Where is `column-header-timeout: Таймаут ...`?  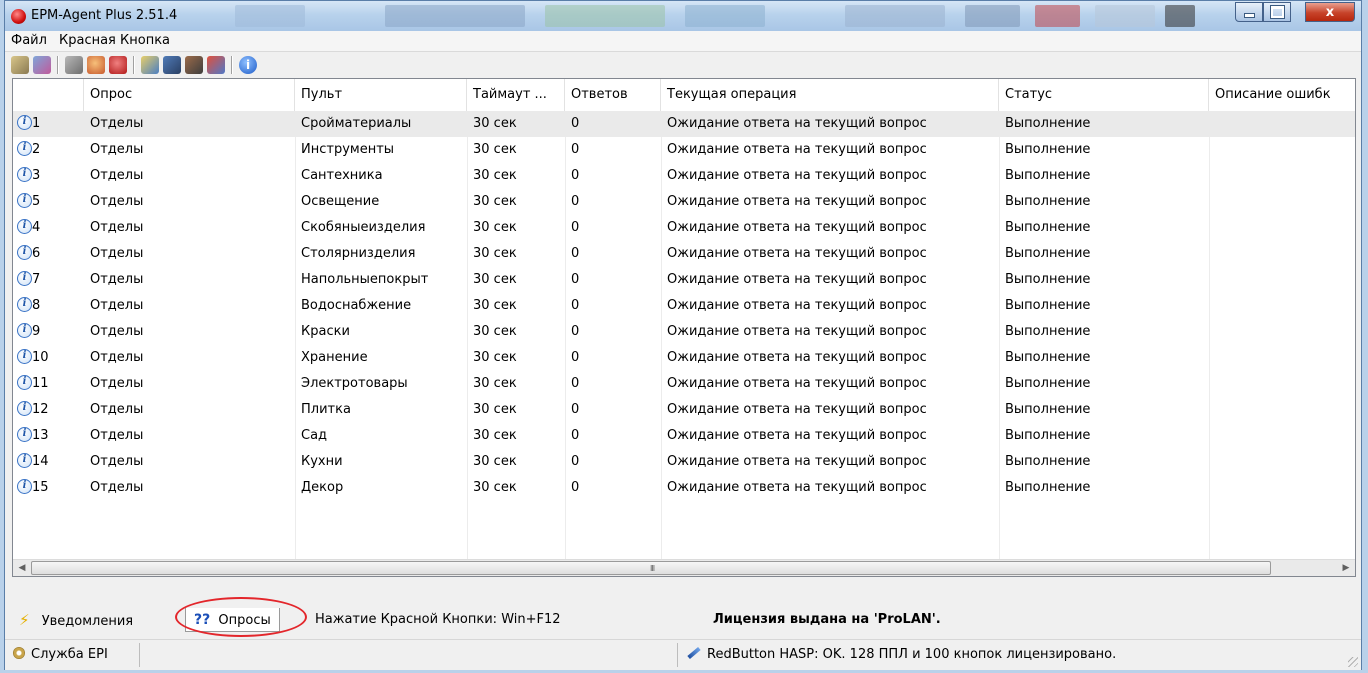 column-header-timeout: Таймаут ... is located at coordinates (516, 95).